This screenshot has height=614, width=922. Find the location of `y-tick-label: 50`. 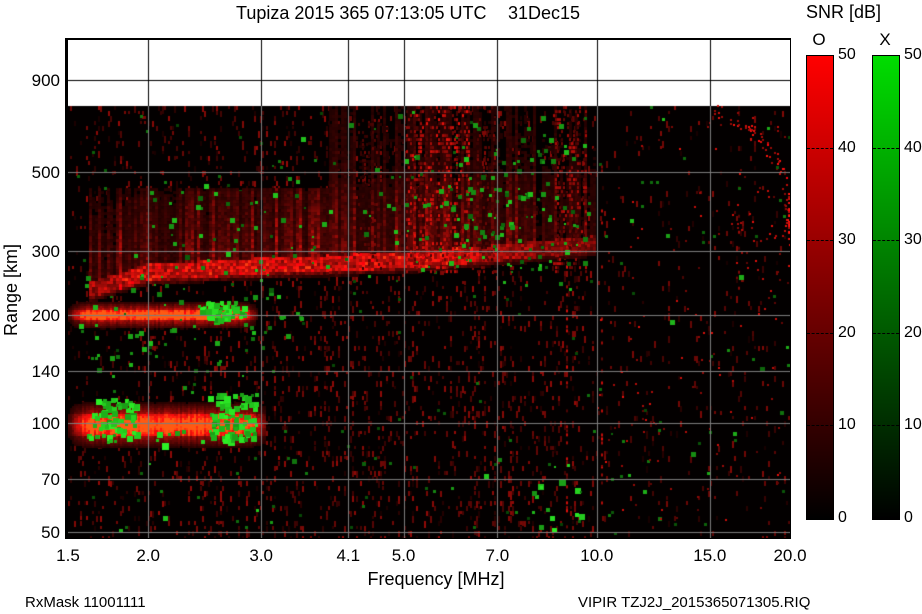

y-tick-label: 50 is located at coordinates (50, 532).